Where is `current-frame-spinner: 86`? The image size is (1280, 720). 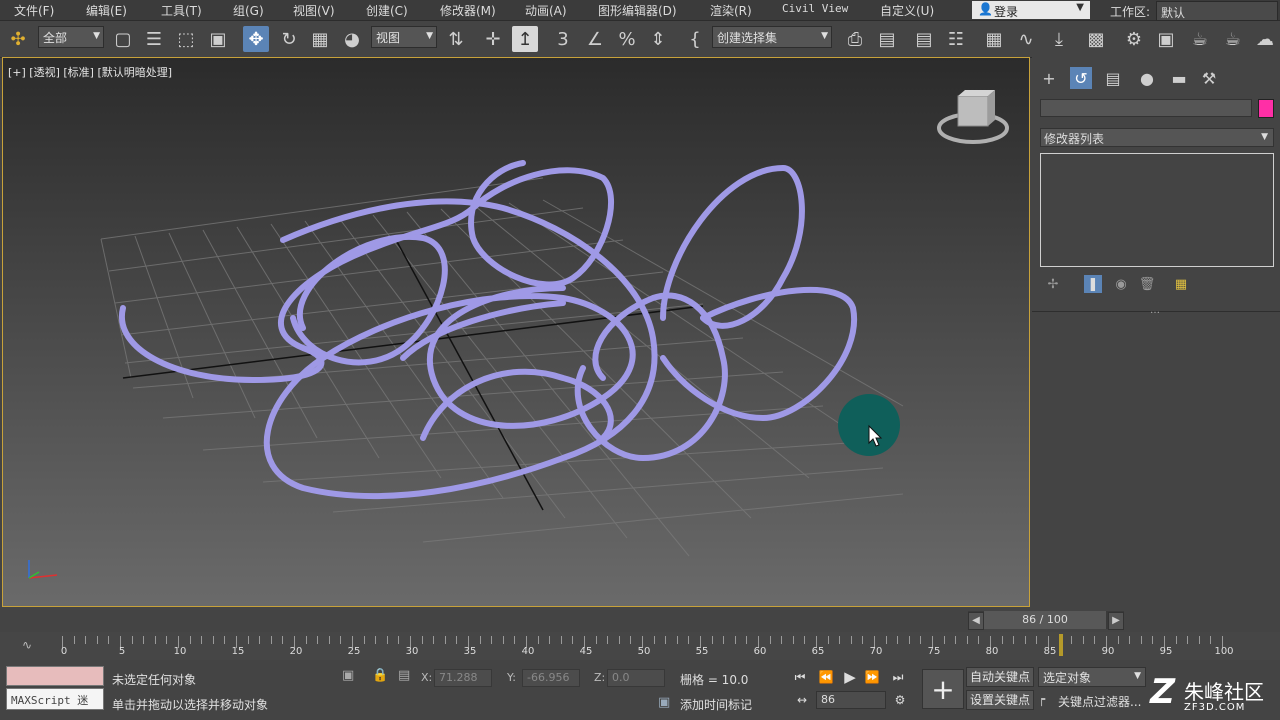
current-frame-spinner: 86 is located at coordinates (851, 700).